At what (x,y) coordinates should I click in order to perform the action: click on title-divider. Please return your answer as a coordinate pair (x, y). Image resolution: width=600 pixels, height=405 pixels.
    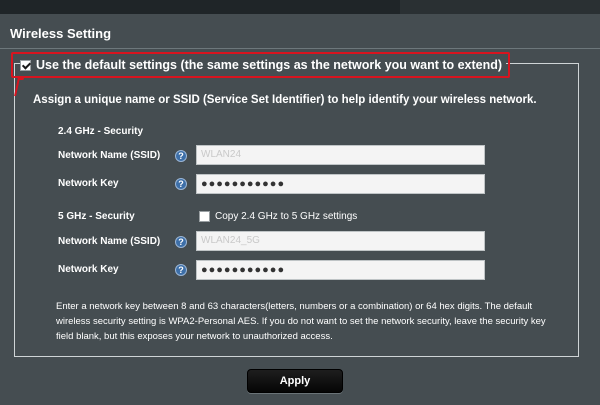
    Looking at the image, I should click on (300, 48).